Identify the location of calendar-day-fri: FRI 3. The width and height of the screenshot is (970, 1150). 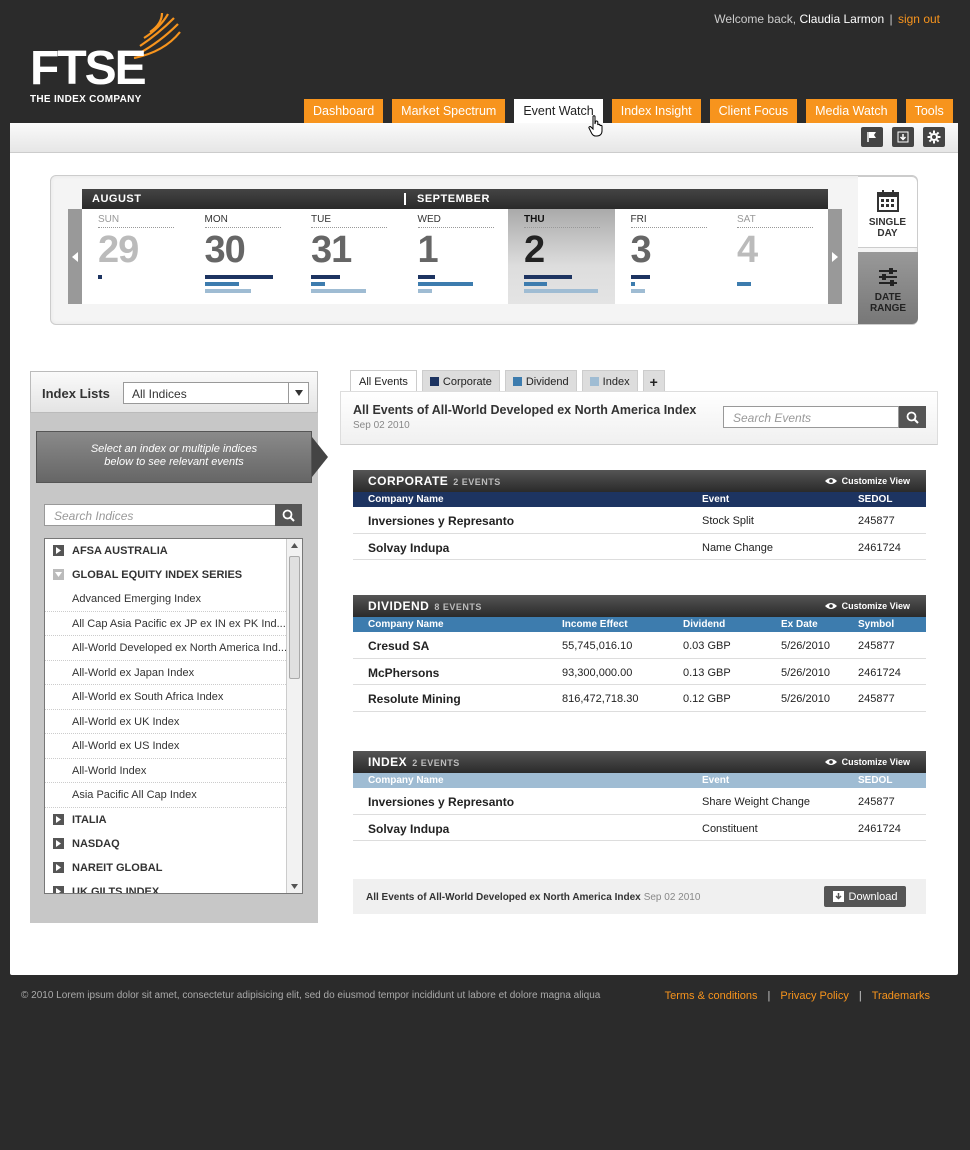
(668, 256).